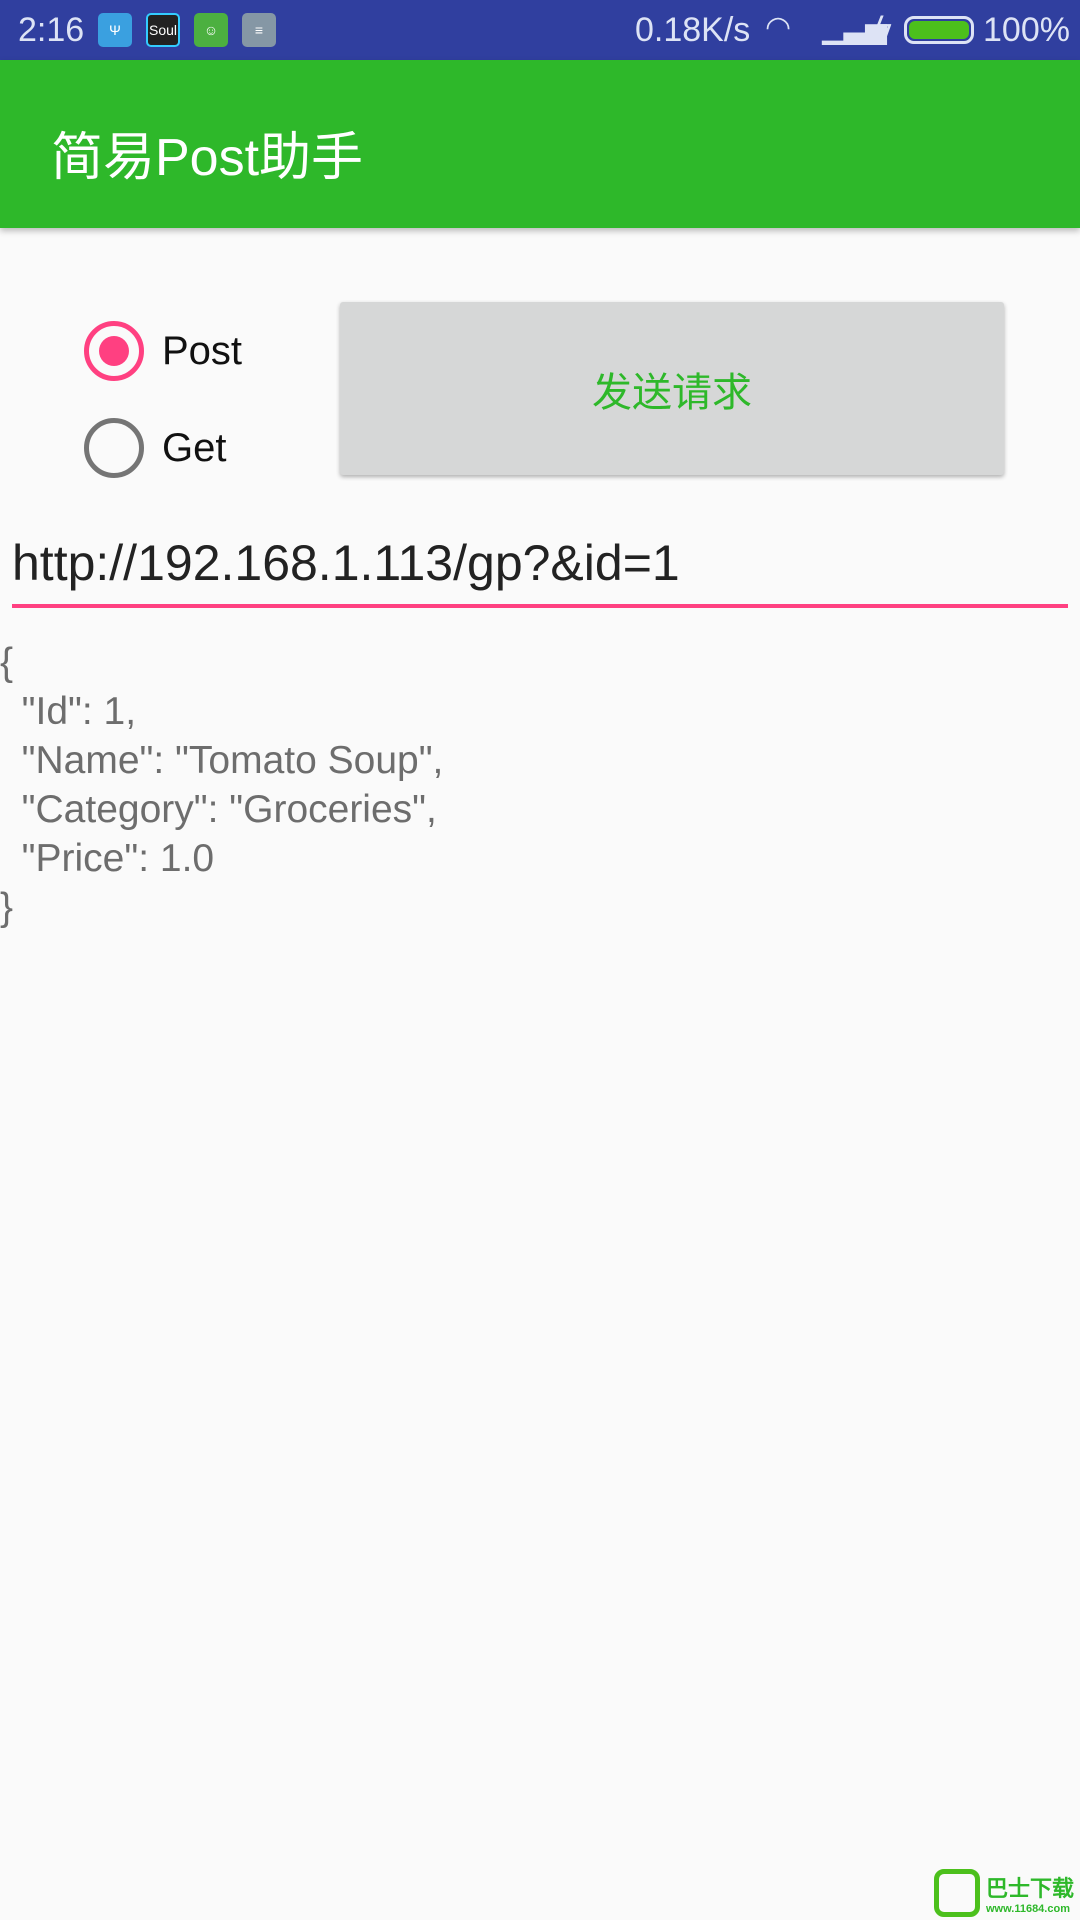 This screenshot has height=1920, width=1080. Describe the element at coordinates (259, 30) in the screenshot. I see `storage-icon: ≡` at that location.